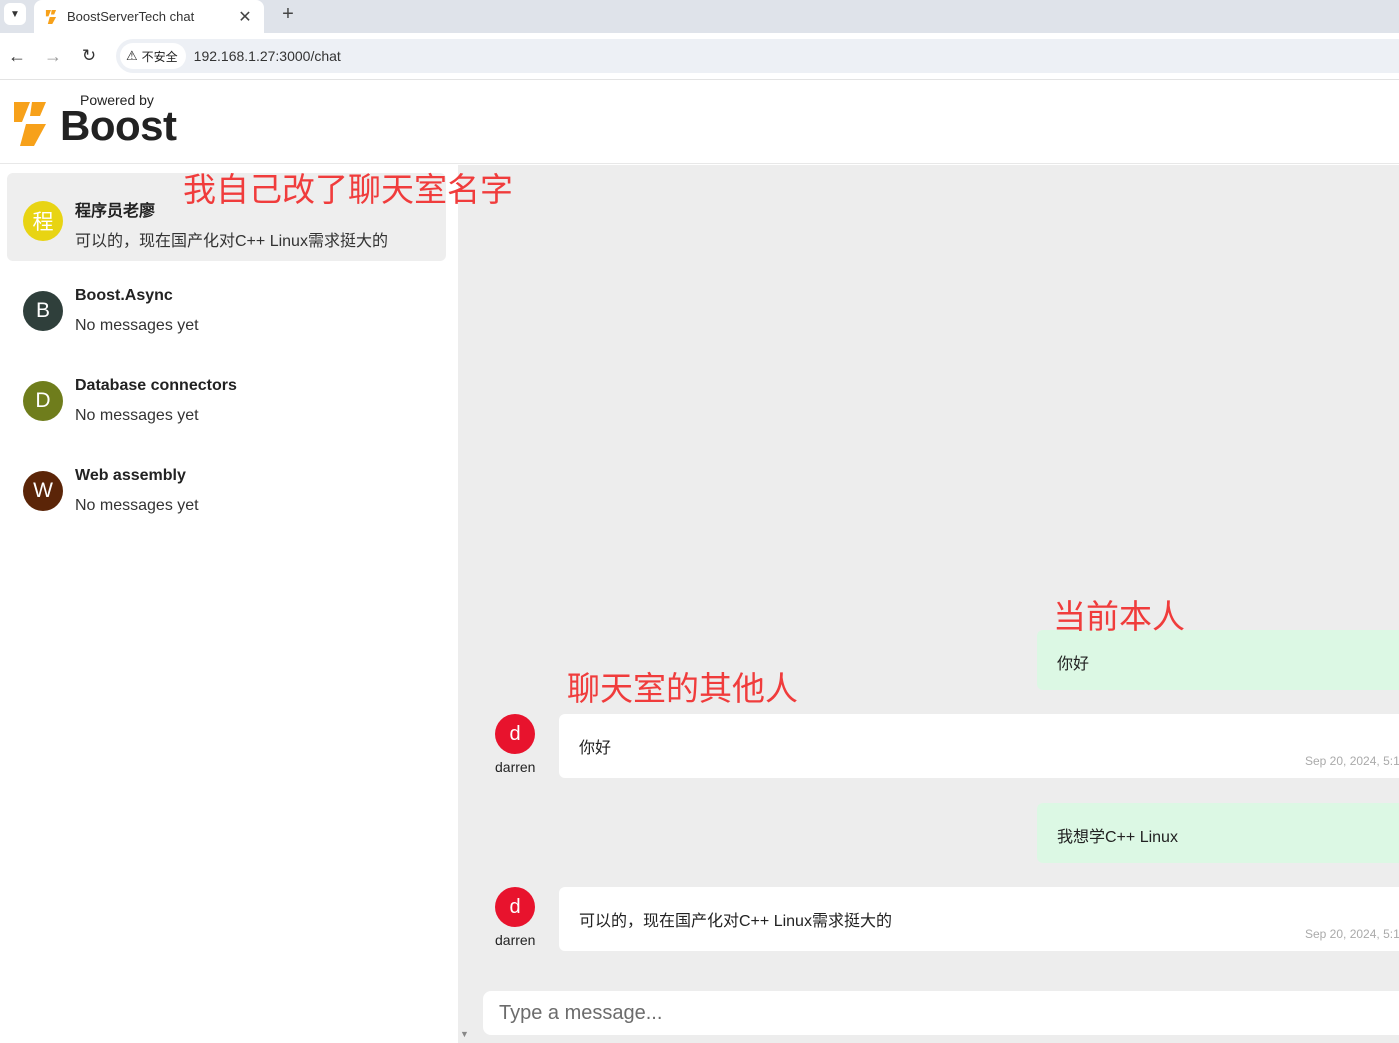  I want to click on room-item-boost-async: B Boost.Async No messages yet, so click(226, 307).